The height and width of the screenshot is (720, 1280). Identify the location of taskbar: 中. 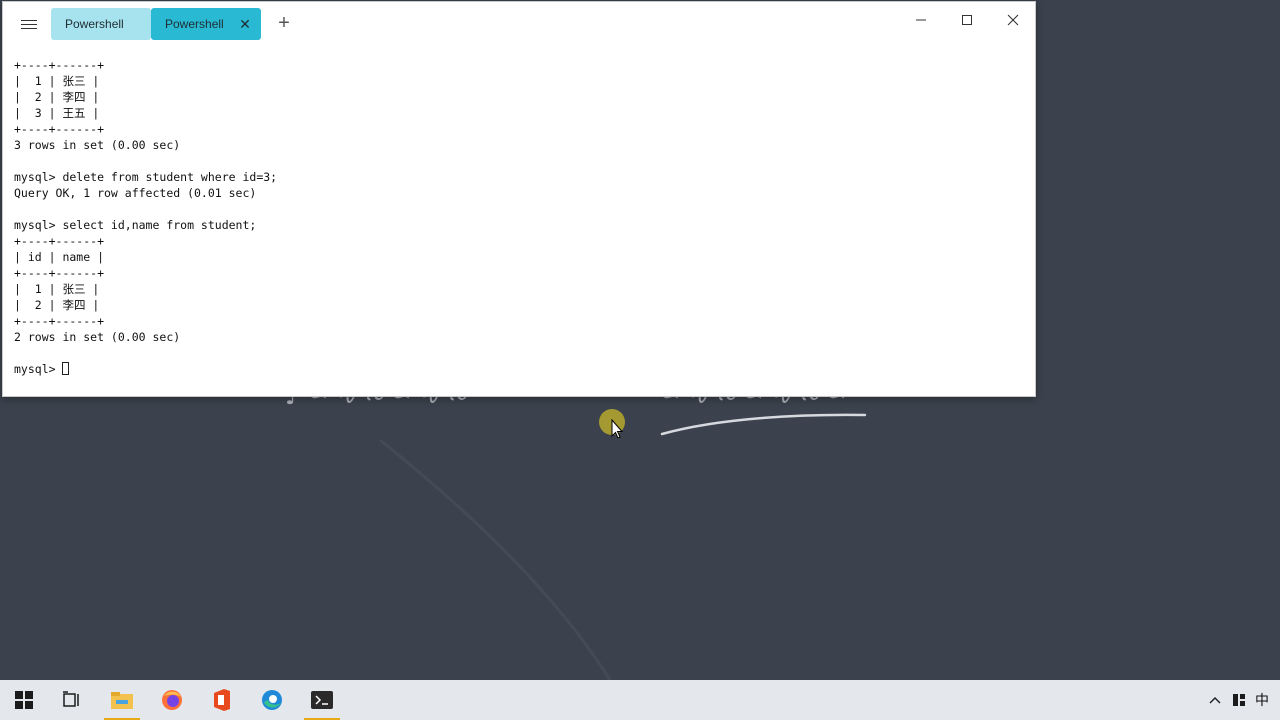
(640, 700).